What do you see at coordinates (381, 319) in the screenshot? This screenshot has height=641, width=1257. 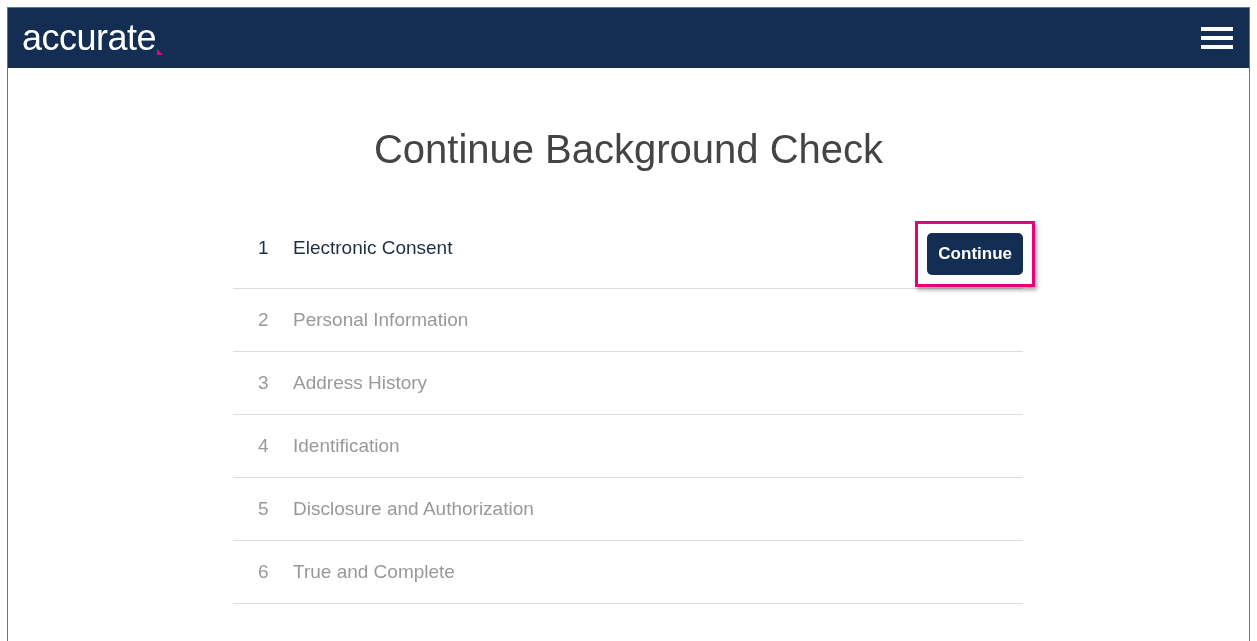 I see `step-label: Personal Information` at bounding box center [381, 319].